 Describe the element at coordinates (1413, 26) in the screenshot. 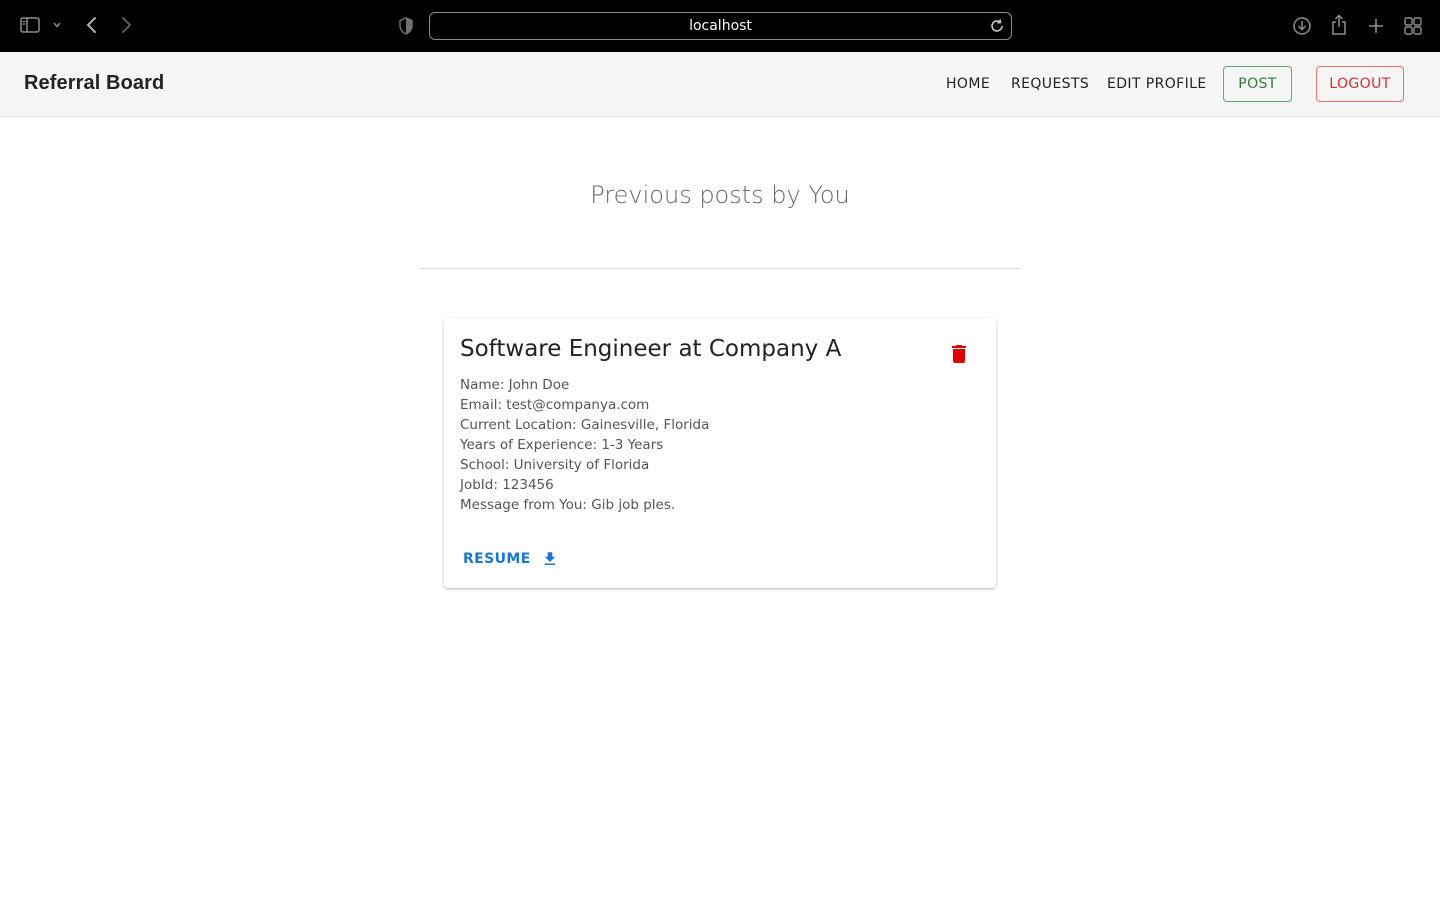

I see `tabs-grid-icon` at that location.